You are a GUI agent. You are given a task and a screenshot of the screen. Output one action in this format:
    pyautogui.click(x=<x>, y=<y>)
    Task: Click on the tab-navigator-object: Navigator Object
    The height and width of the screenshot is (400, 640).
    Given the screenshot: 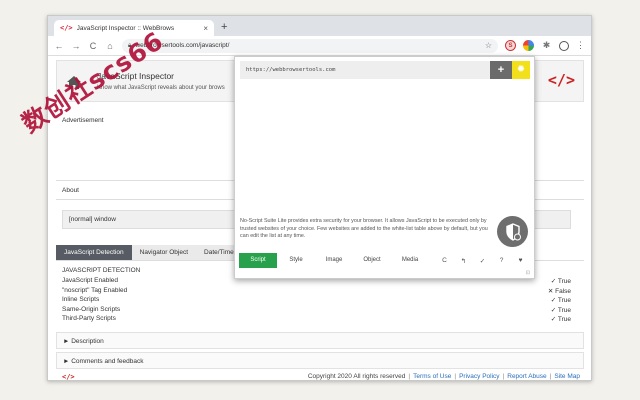 What is the action you would take?
    pyautogui.click(x=164, y=252)
    